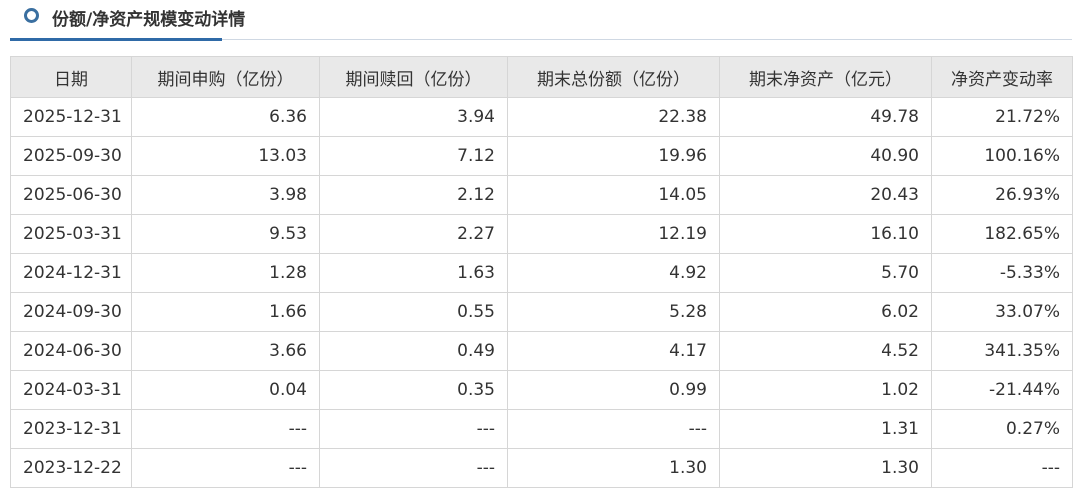  What do you see at coordinates (825, 195) in the screenshot?
I see `cell-net-assets: 20.43` at bounding box center [825, 195].